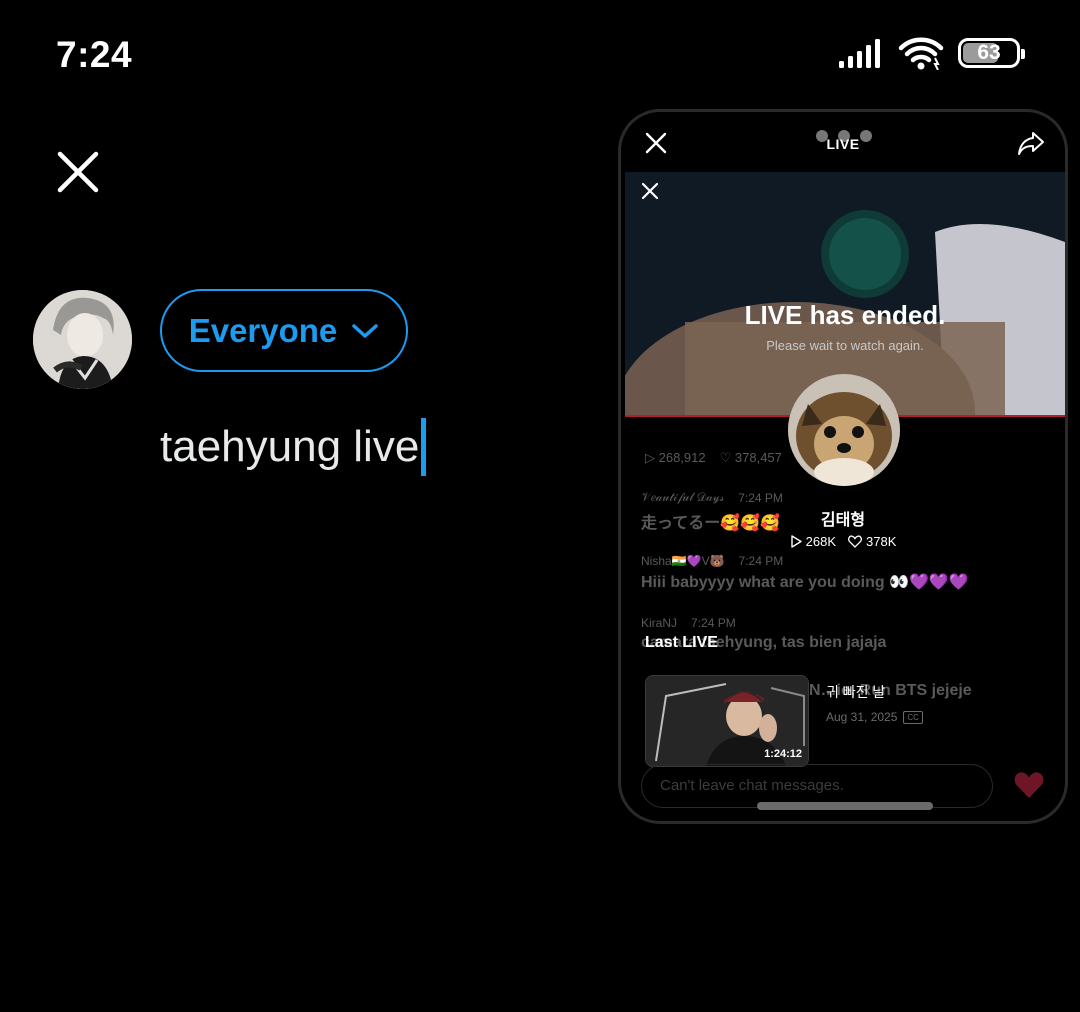 Image resolution: width=1080 pixels, height=1012 pixels. I want to click on dog-photo, so click(844, 430).